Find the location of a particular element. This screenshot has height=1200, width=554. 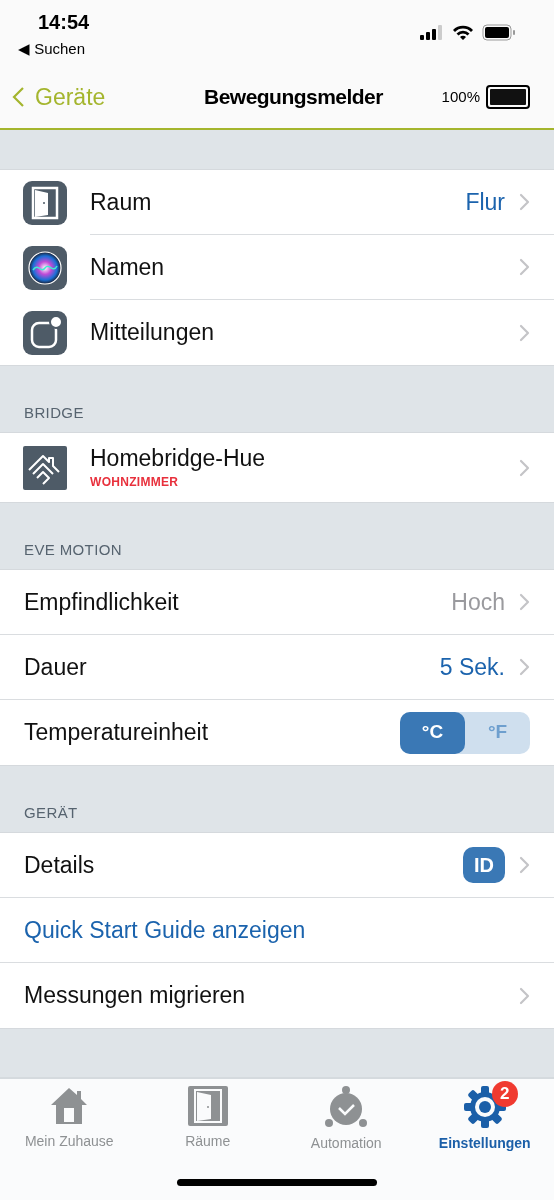

room-label: WOHNZIMMER is located at coordinates (135, 482).